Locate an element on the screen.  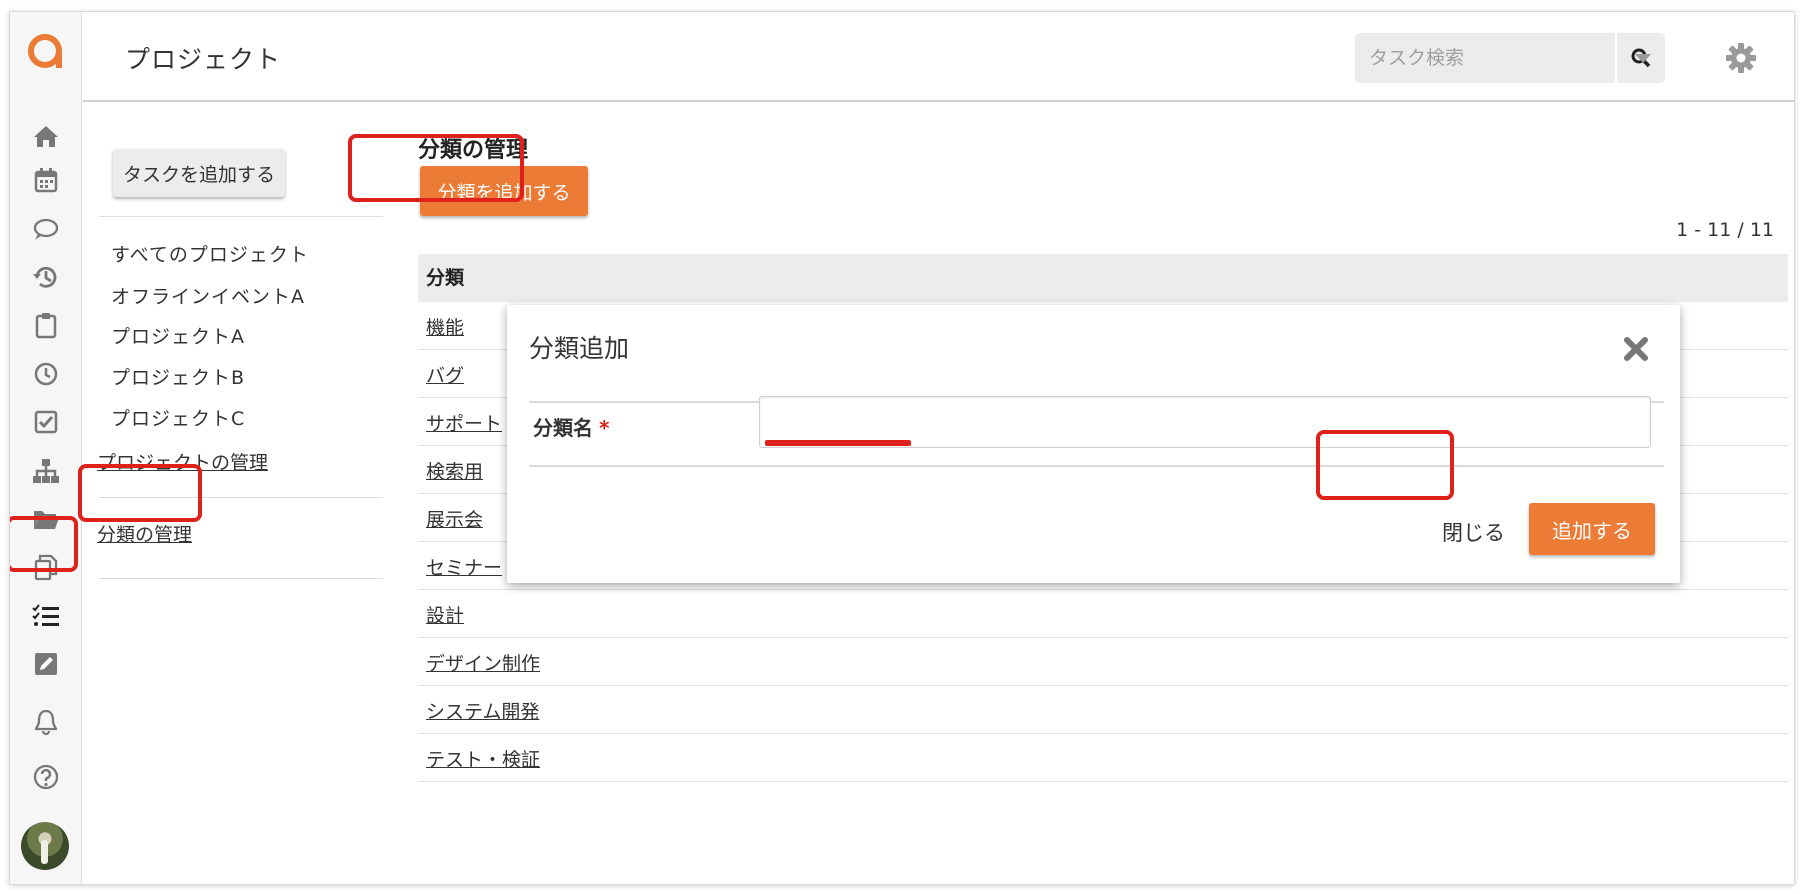
chevron-down-icon is located at coordinates (1643, 58).